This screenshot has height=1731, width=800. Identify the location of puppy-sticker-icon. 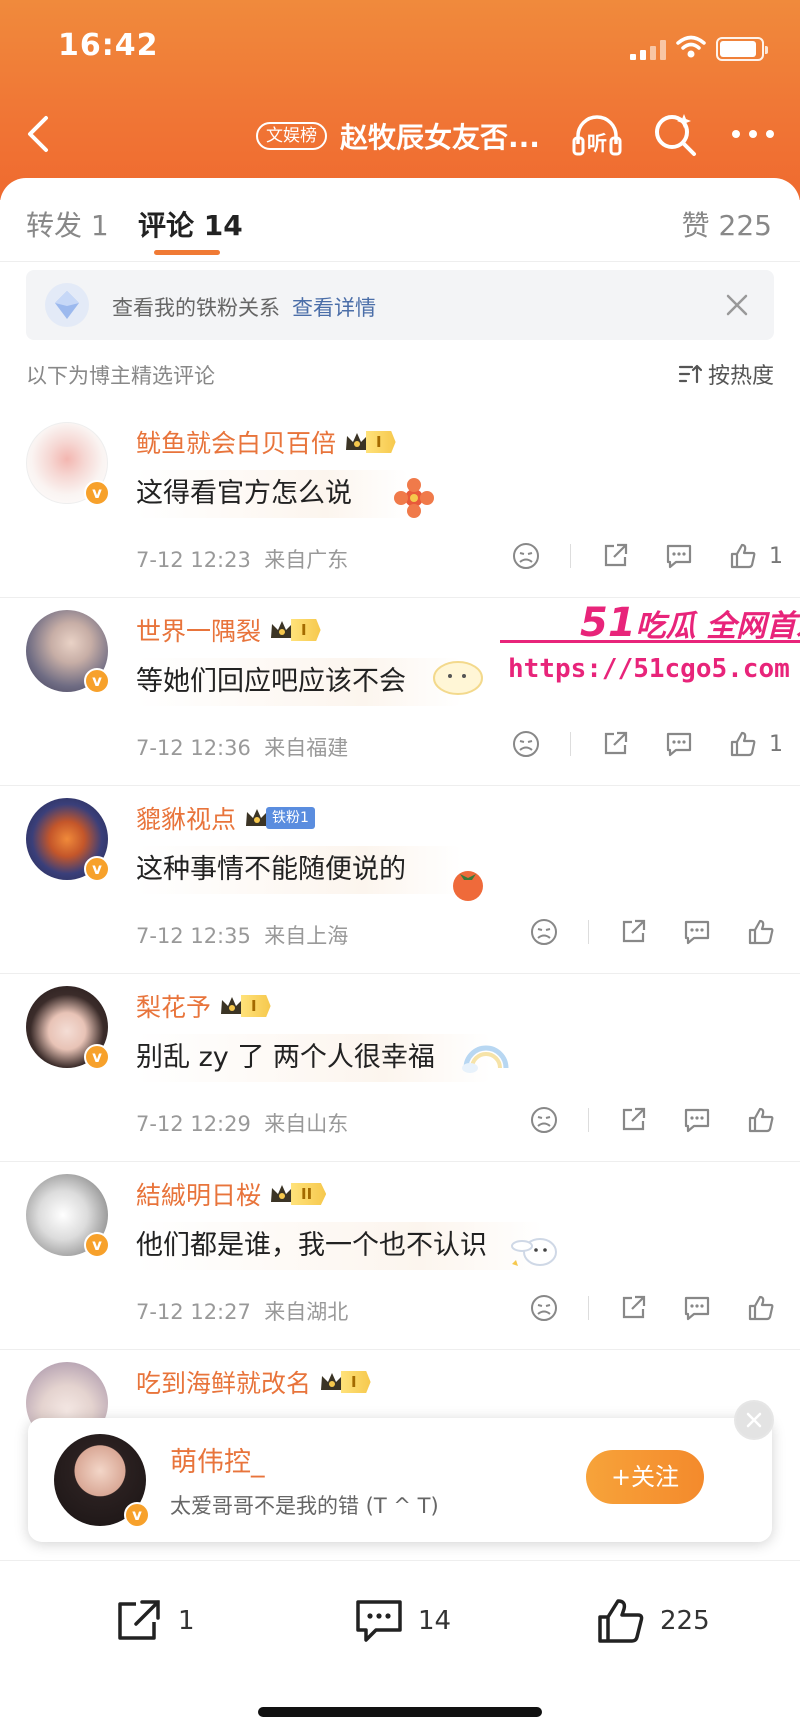
(534, 1252).